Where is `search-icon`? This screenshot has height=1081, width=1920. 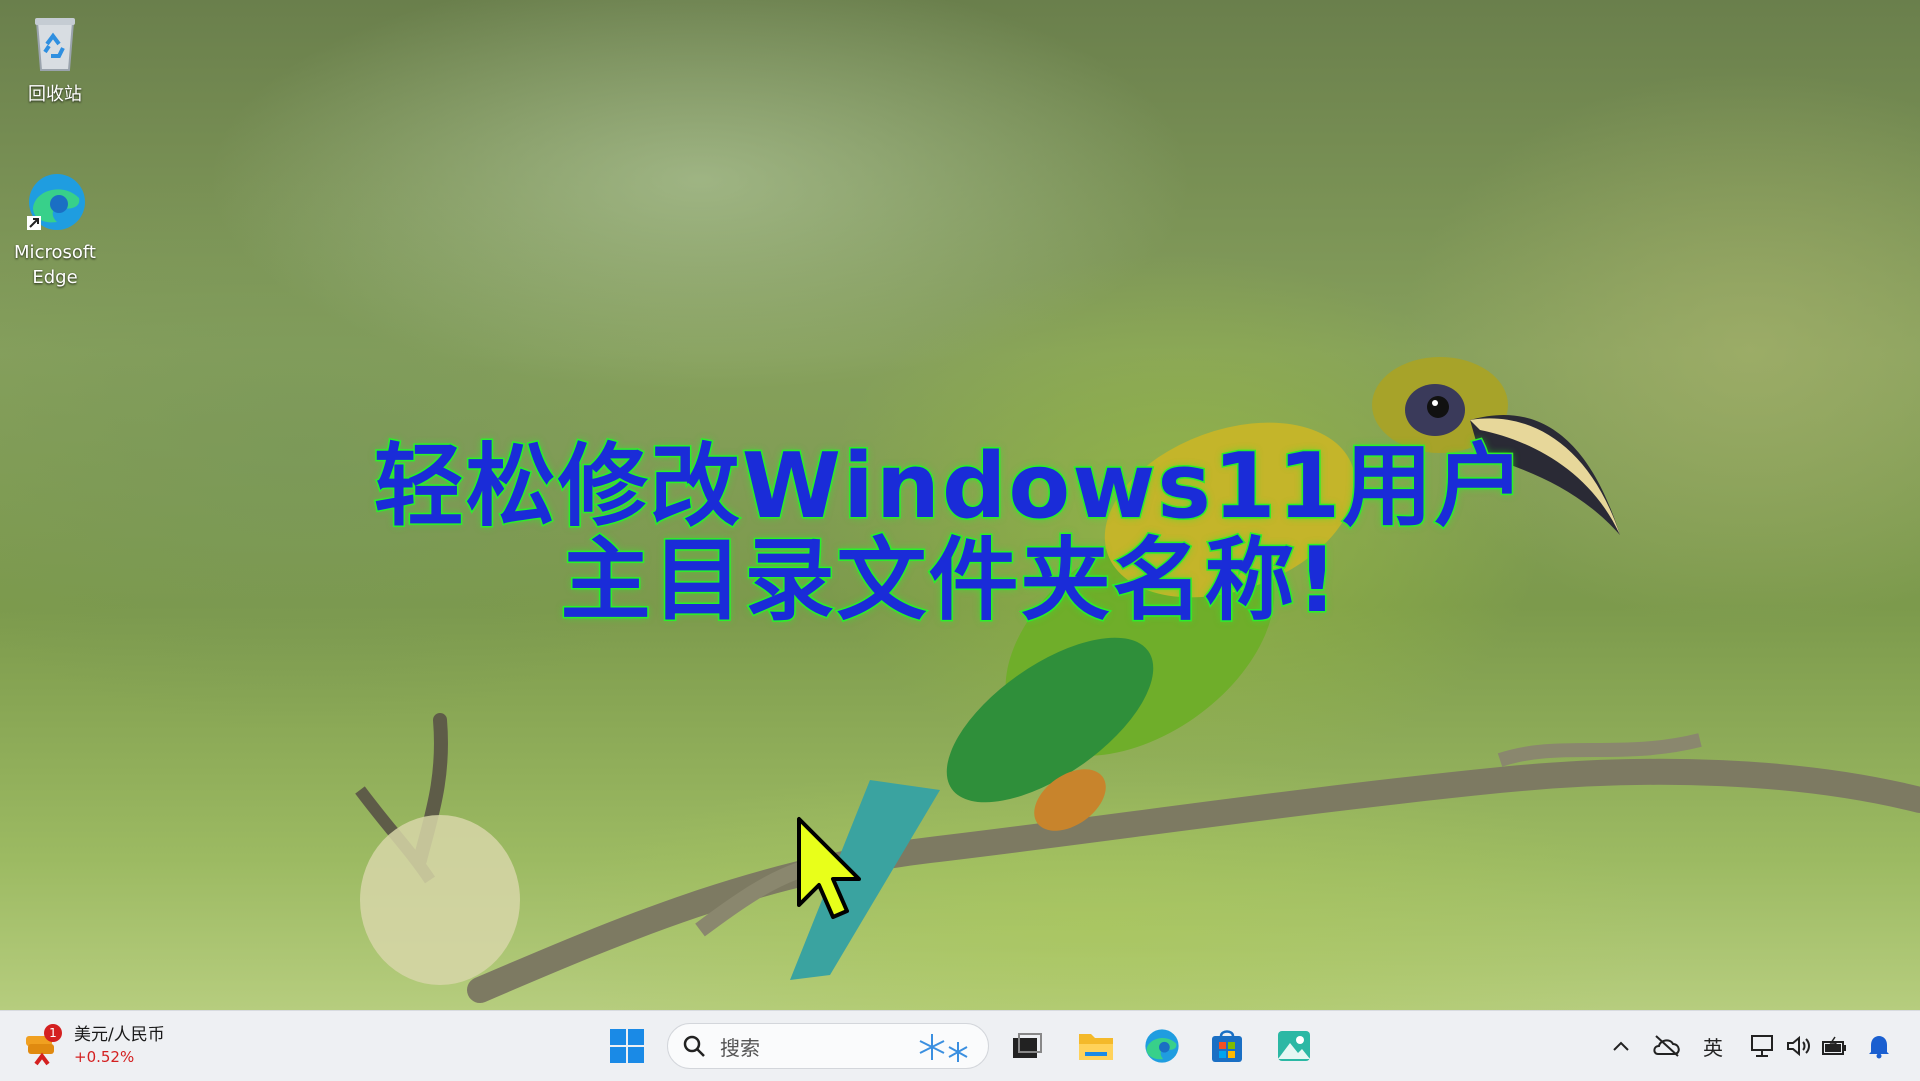
search-icon is located at coordinates (694, 1046).